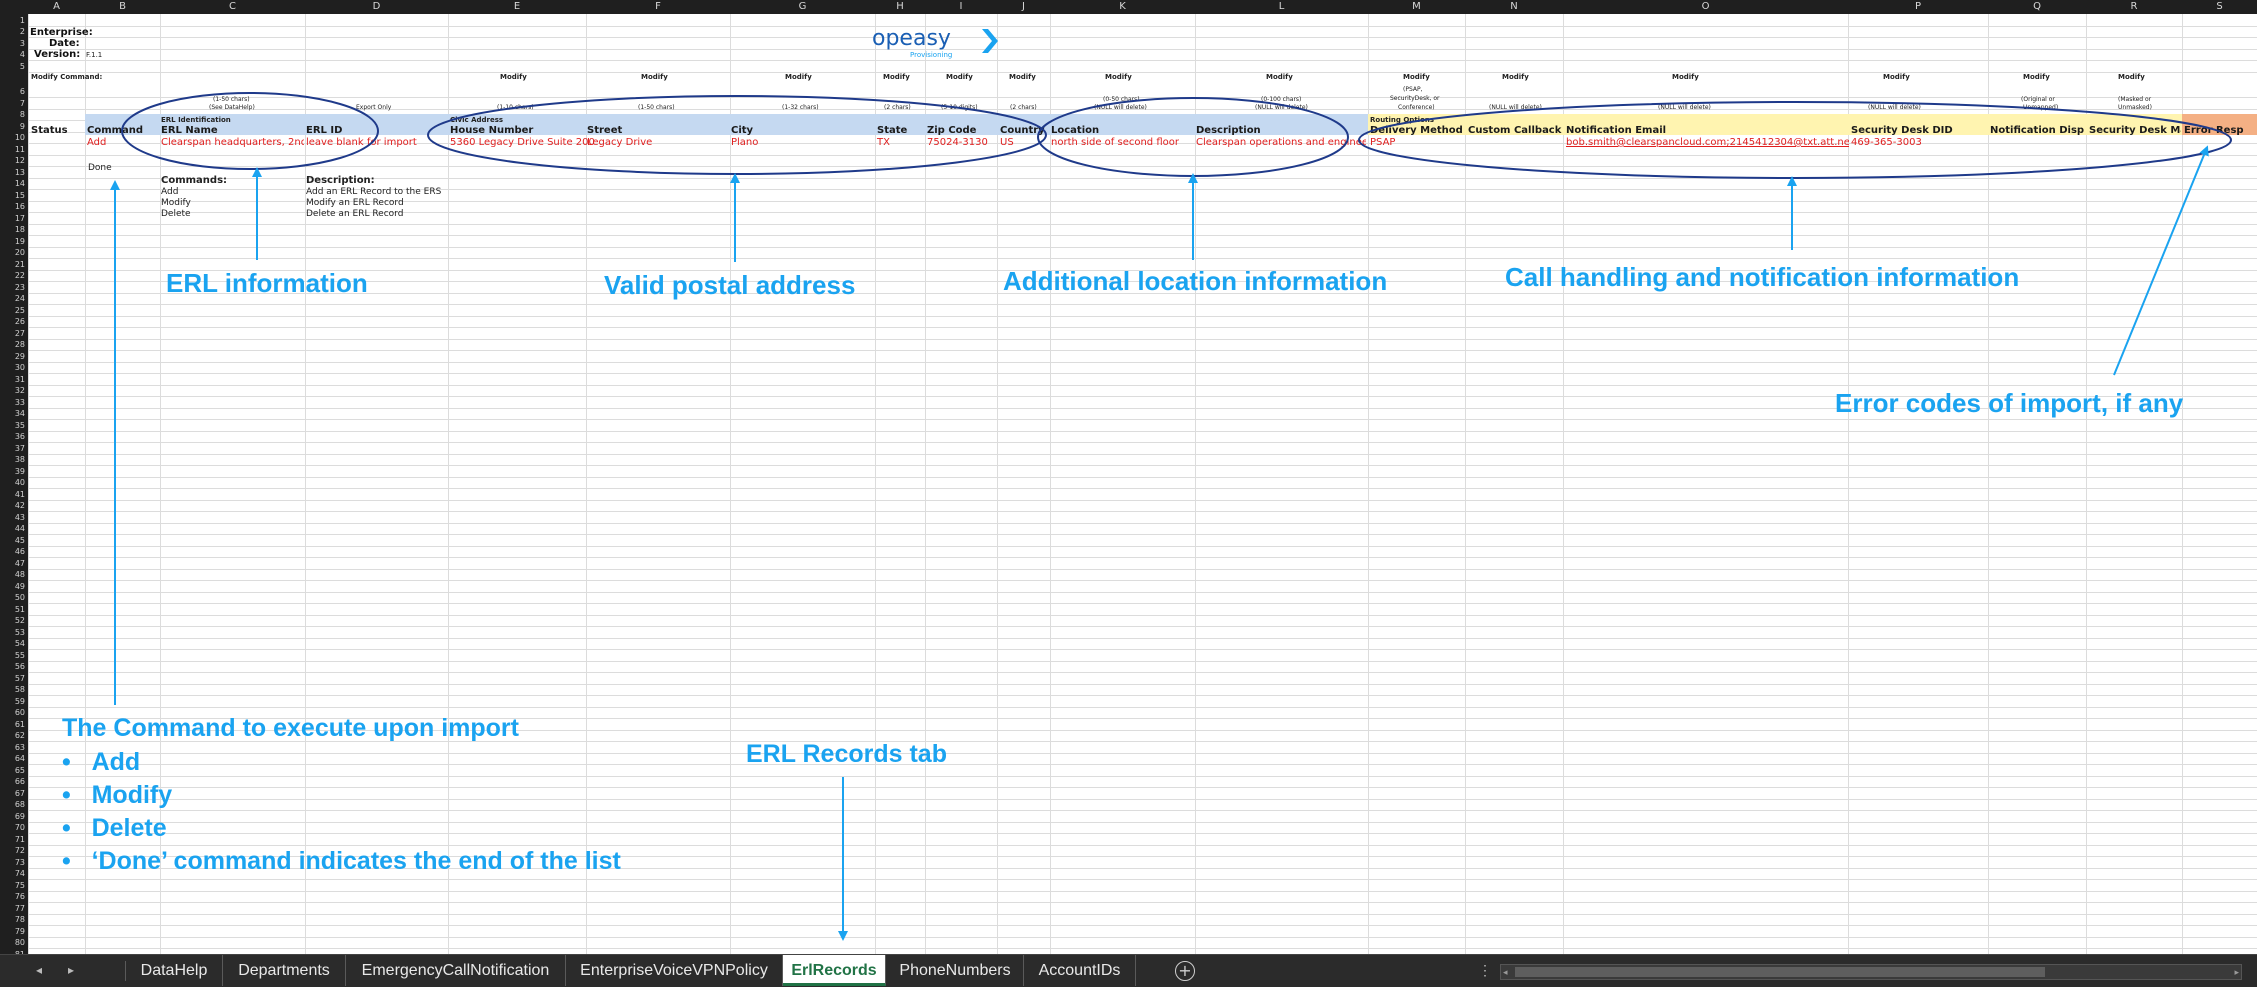 This screenshot has height=987, width=2257. I want to click on bullet-add: • Add, so click(101, 762).